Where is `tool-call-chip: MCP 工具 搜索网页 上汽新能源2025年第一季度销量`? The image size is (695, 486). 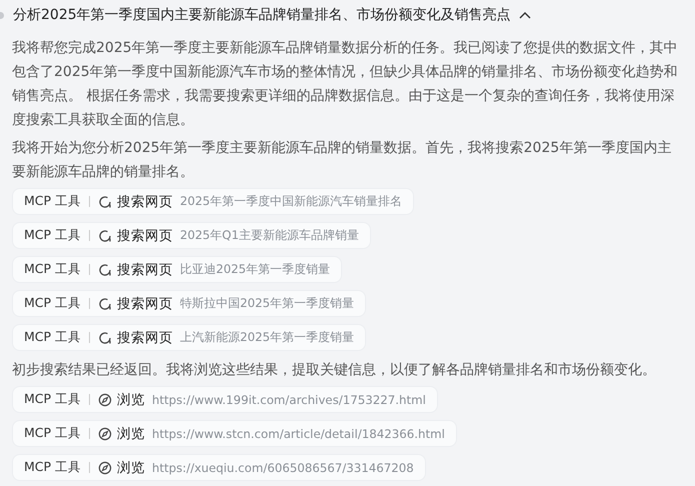
tool-call-chip: MCP 工具 搜索网页 上汽新能源2025年第一季度销量 is located at coordinates (189, 337).